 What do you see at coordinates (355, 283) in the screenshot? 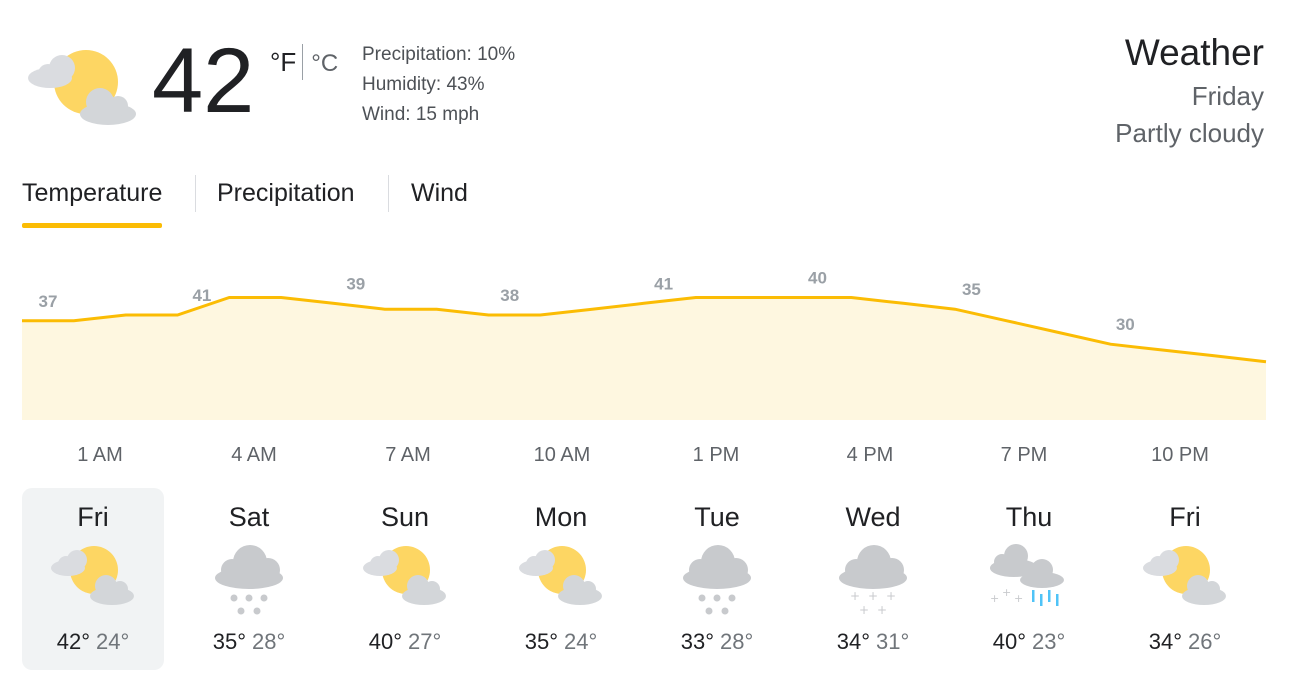
I see `temperature-label: 39` at bounding box center [355, 283].